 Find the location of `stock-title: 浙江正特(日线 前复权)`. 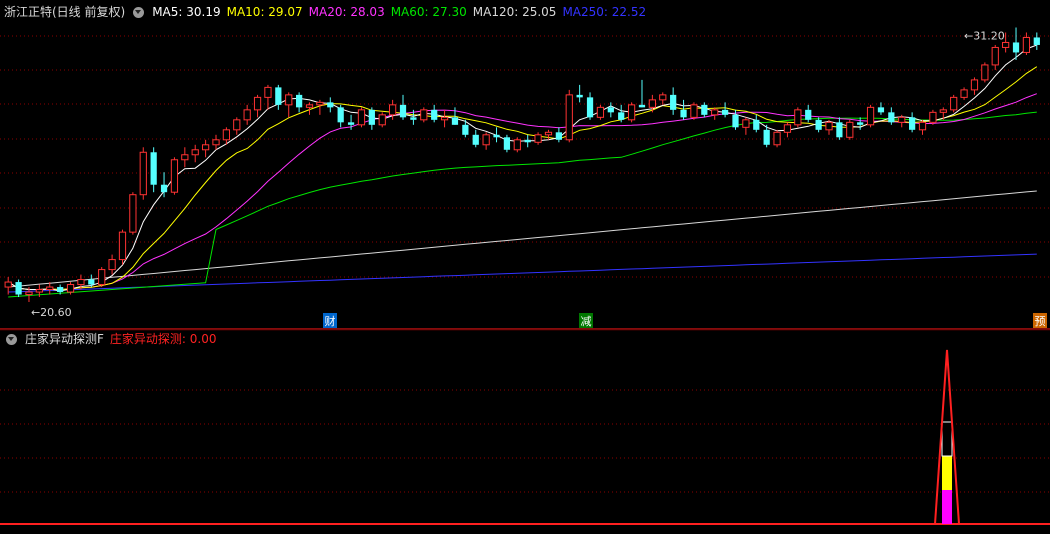

stock-title: 浙江正特(日线 前复权) is located at coordinates (65, 12).